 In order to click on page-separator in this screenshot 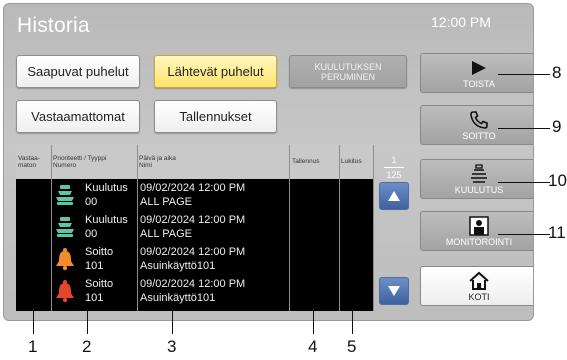, I will do `click(394, 167)`.